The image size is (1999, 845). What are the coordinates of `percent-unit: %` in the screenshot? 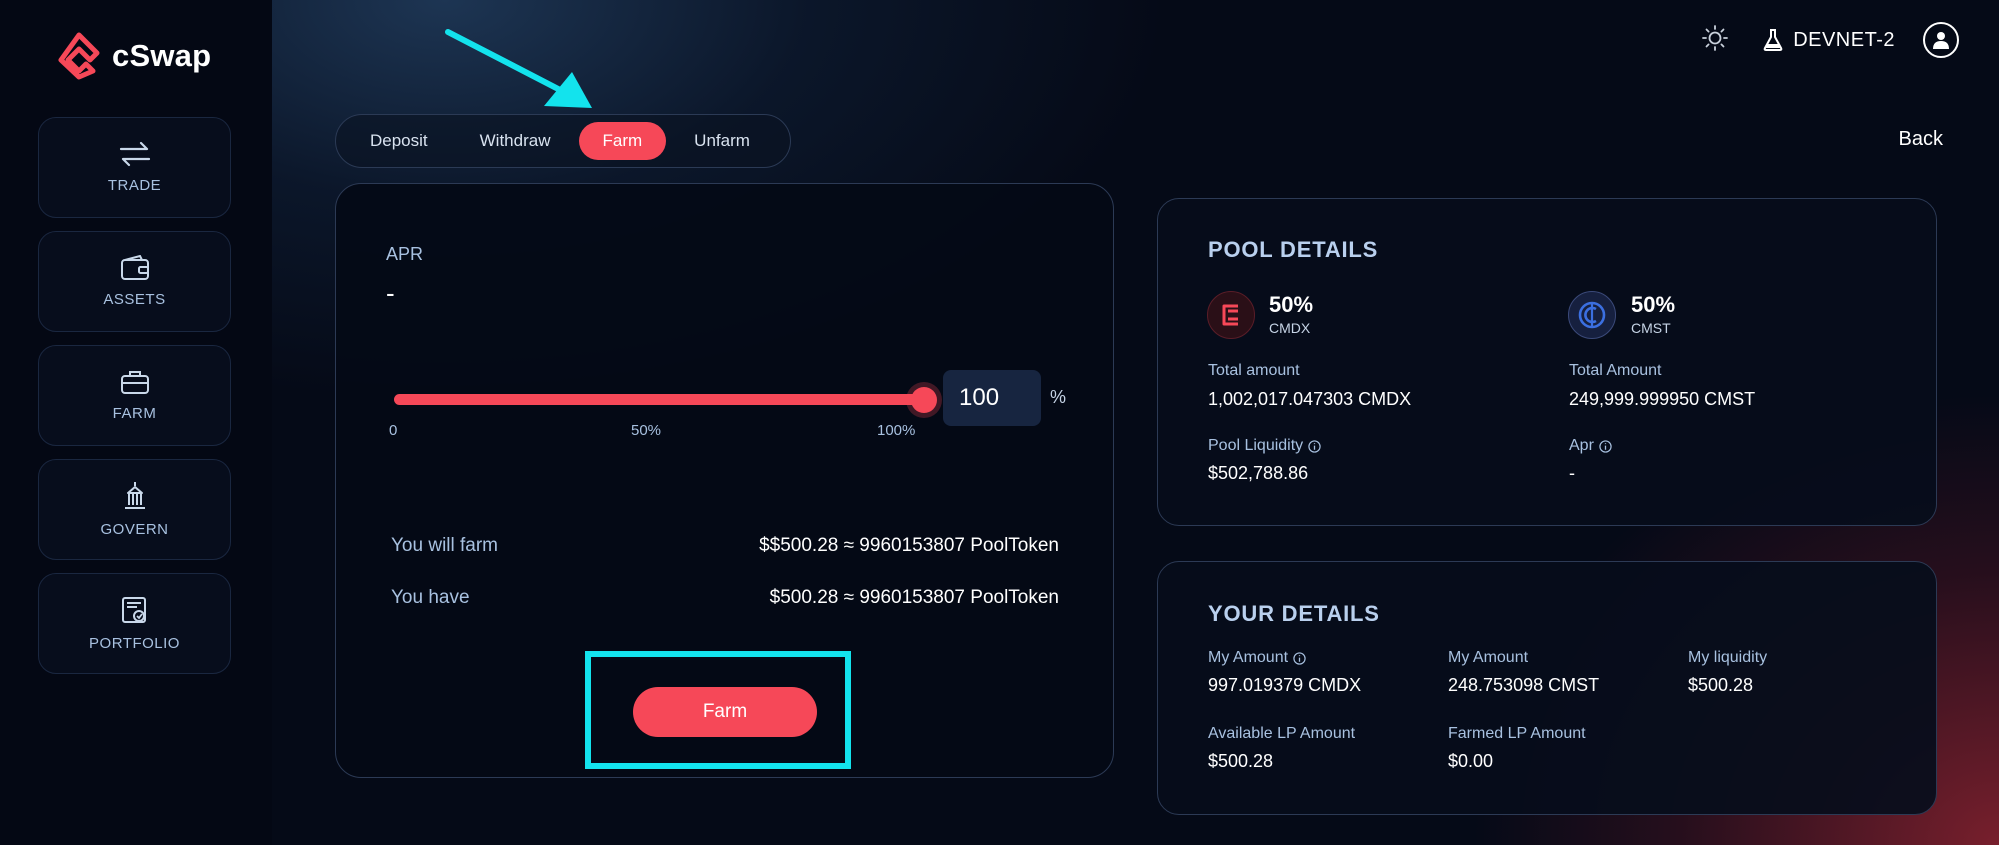 It's located at (1058, 397).